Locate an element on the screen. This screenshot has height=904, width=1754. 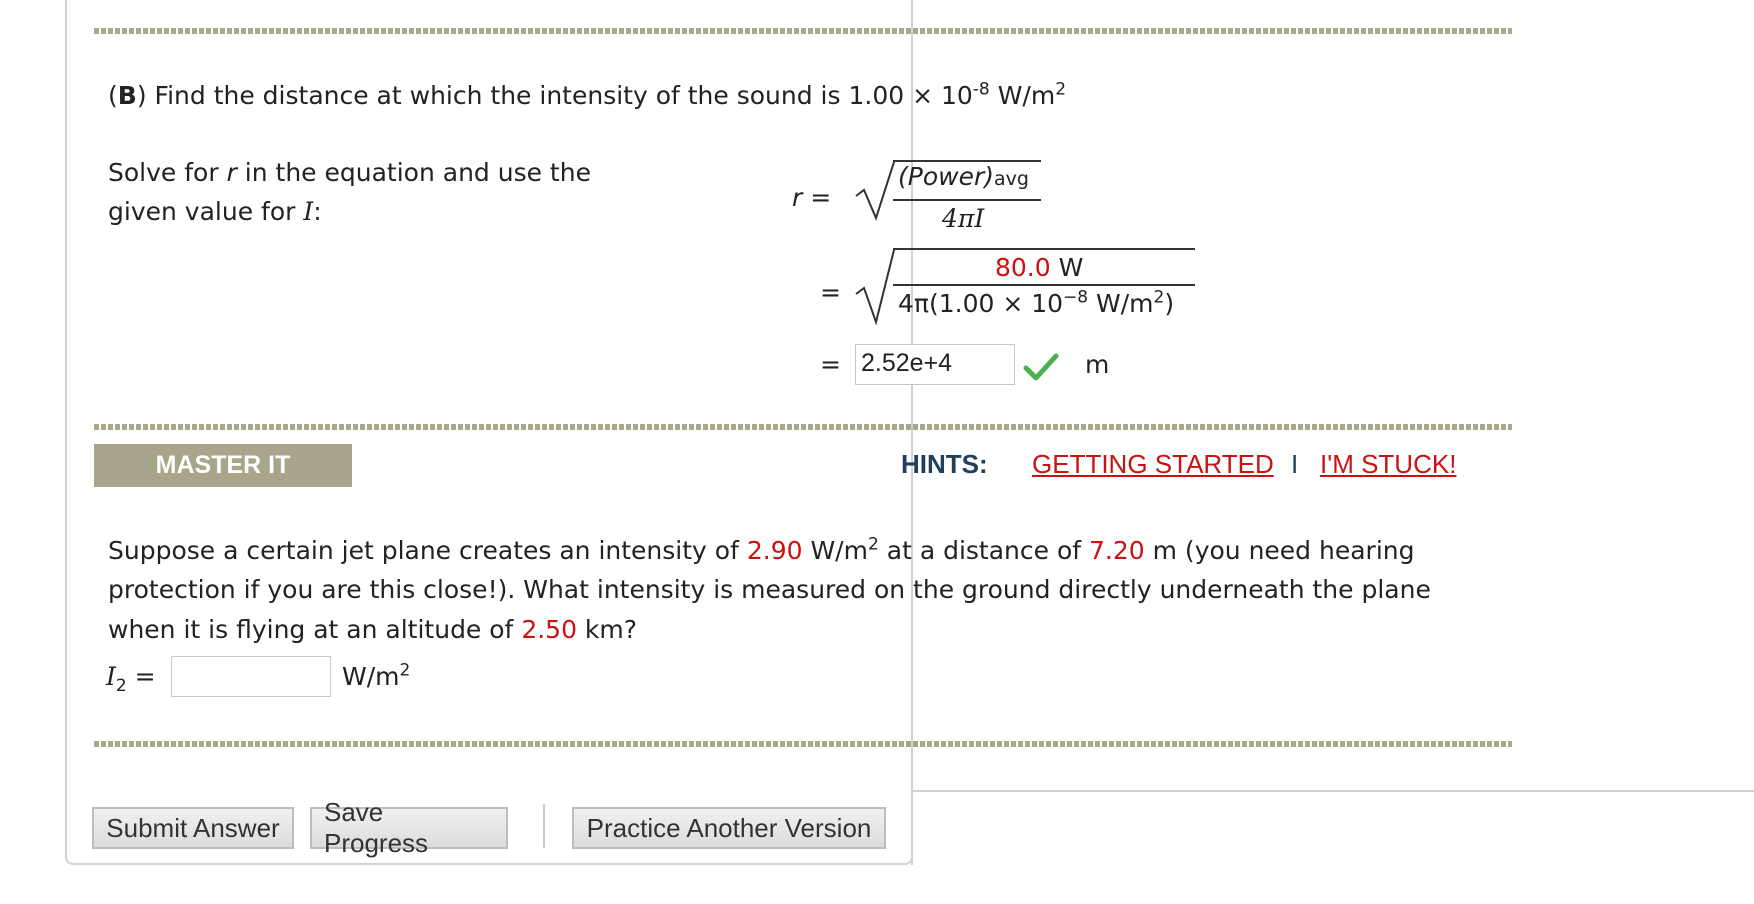
answer-equals: = is located at coordinates (145, 676).